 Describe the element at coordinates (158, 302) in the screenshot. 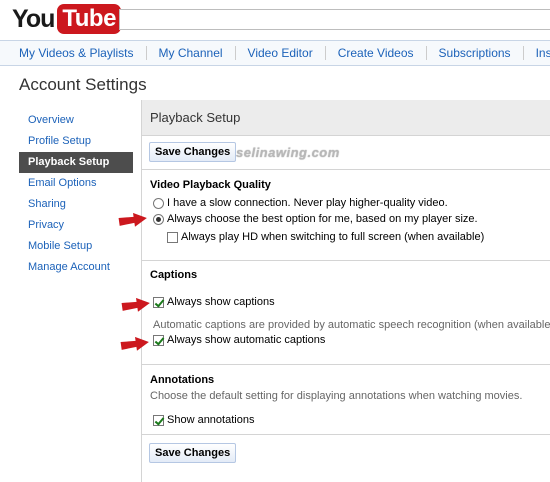

I see `captions-checkbox-icon` at that location.